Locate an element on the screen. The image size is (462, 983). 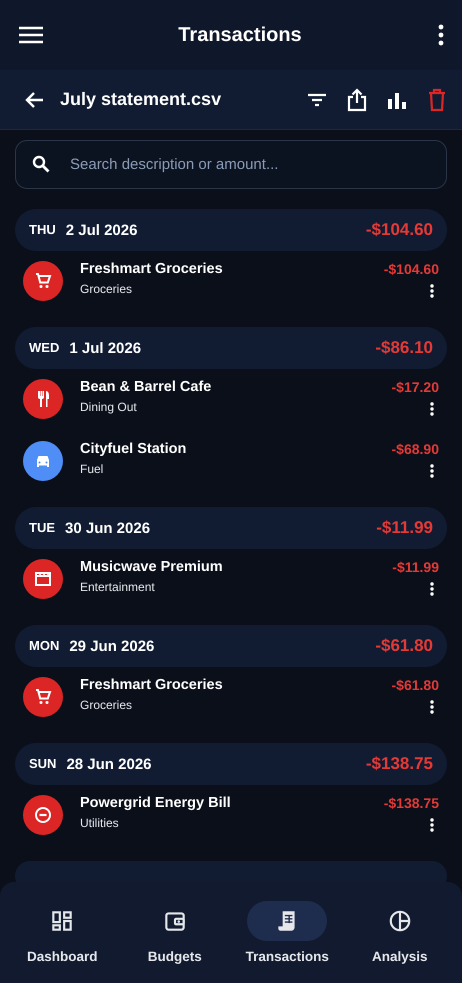
amount: -$11.99 is located at coordinates (415, 567).